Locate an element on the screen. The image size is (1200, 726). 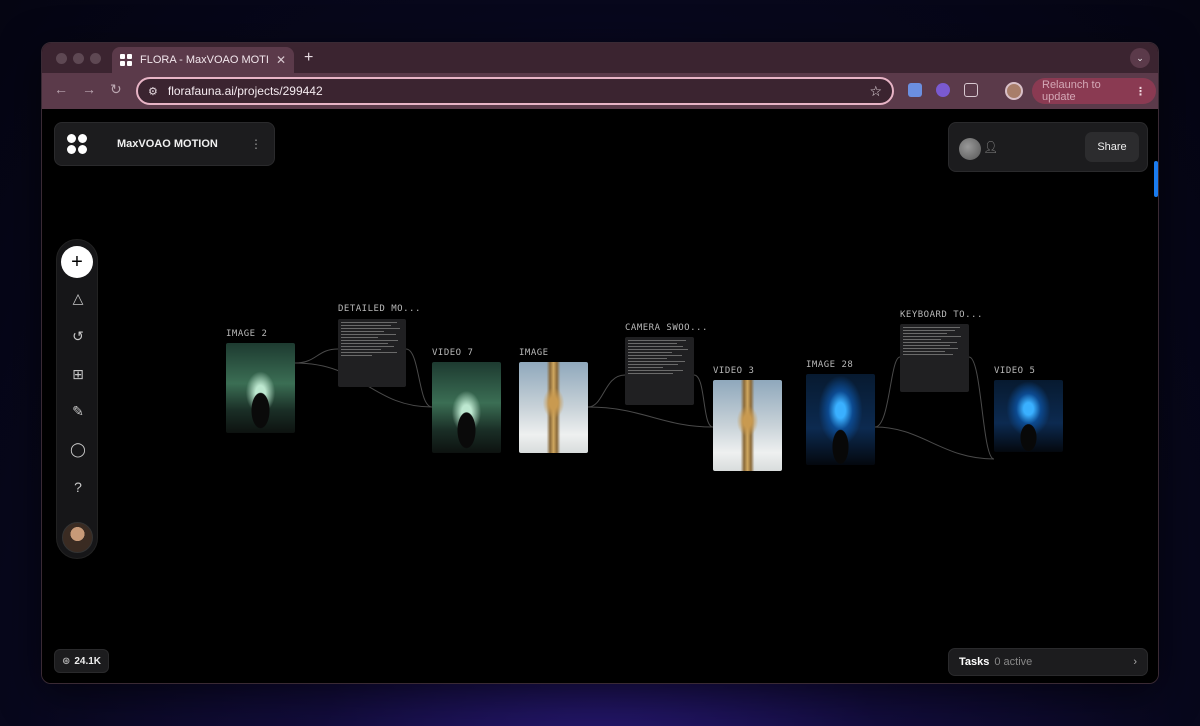
back-arrow-icon: ← is located at coordinates (61, 89).